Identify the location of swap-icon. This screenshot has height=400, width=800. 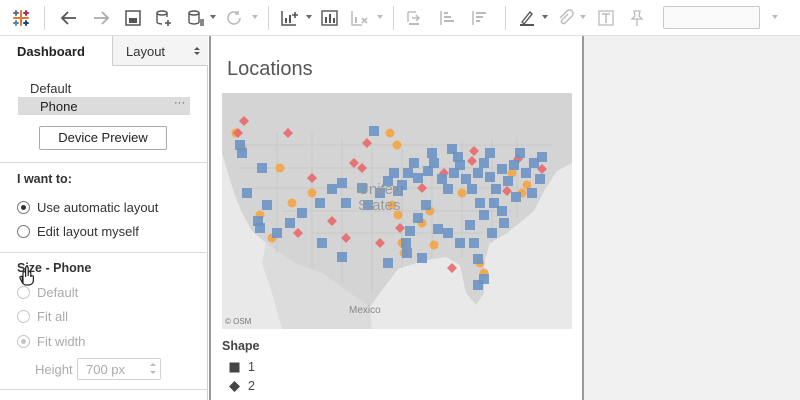
(414, 18).